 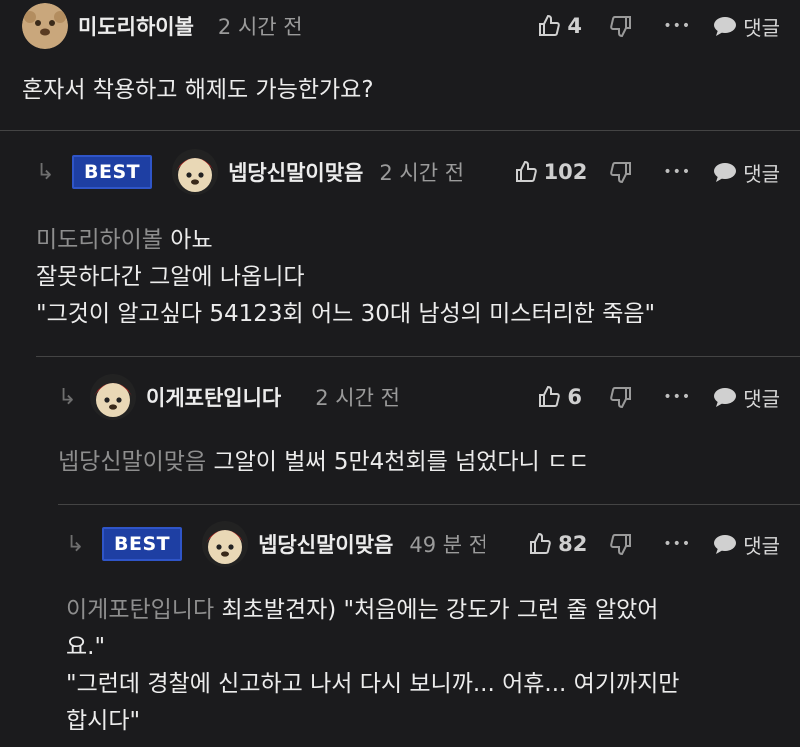 I want to click on comment-body: 넵당신말이맞음 그알이 벌써 5만4천회를 넘었다니 ㄷㄷ, so click(x=323, y=462).